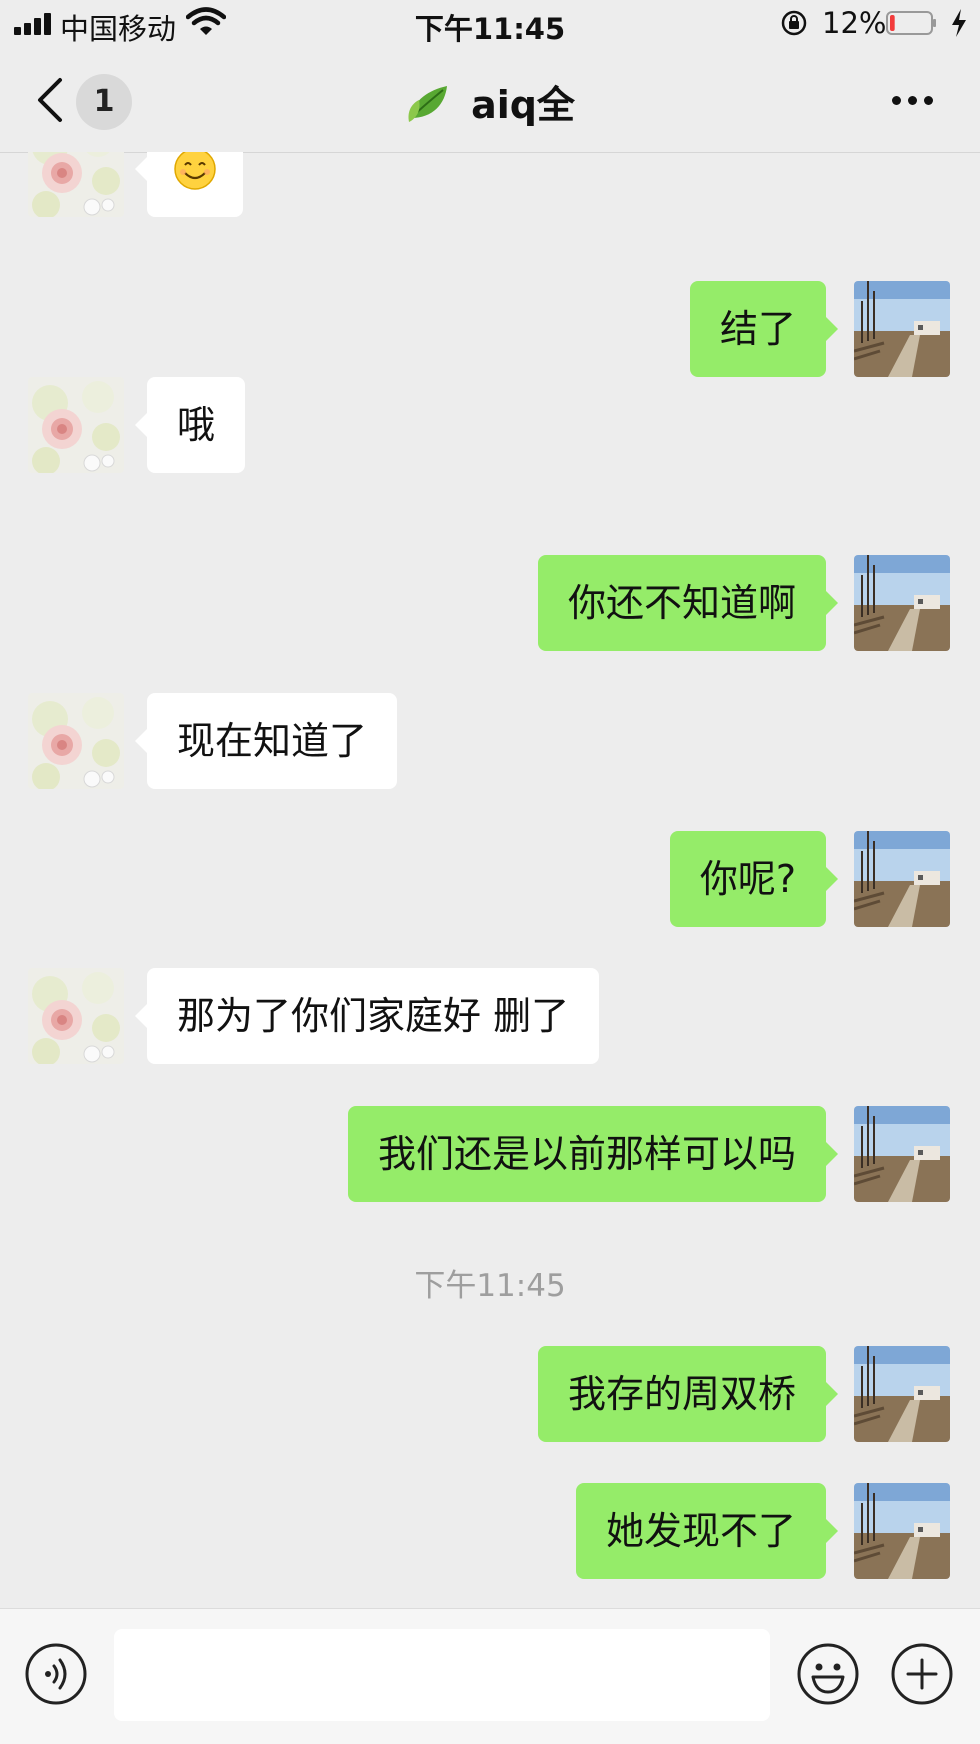 This screenshot has height=1744, width=980. Describe the element at coordinates (490, 1286) in the screenshot. I see `message-timestamp: 下午11:45` at that location.